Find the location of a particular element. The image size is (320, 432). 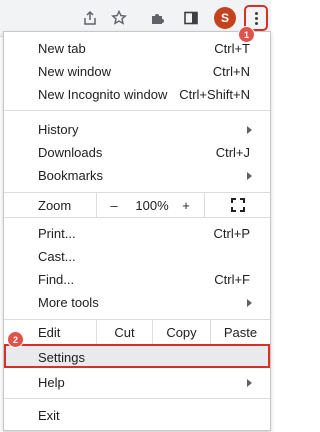

menu-item-bookmarks: Bookmarks is located at coordinates (137, 175).